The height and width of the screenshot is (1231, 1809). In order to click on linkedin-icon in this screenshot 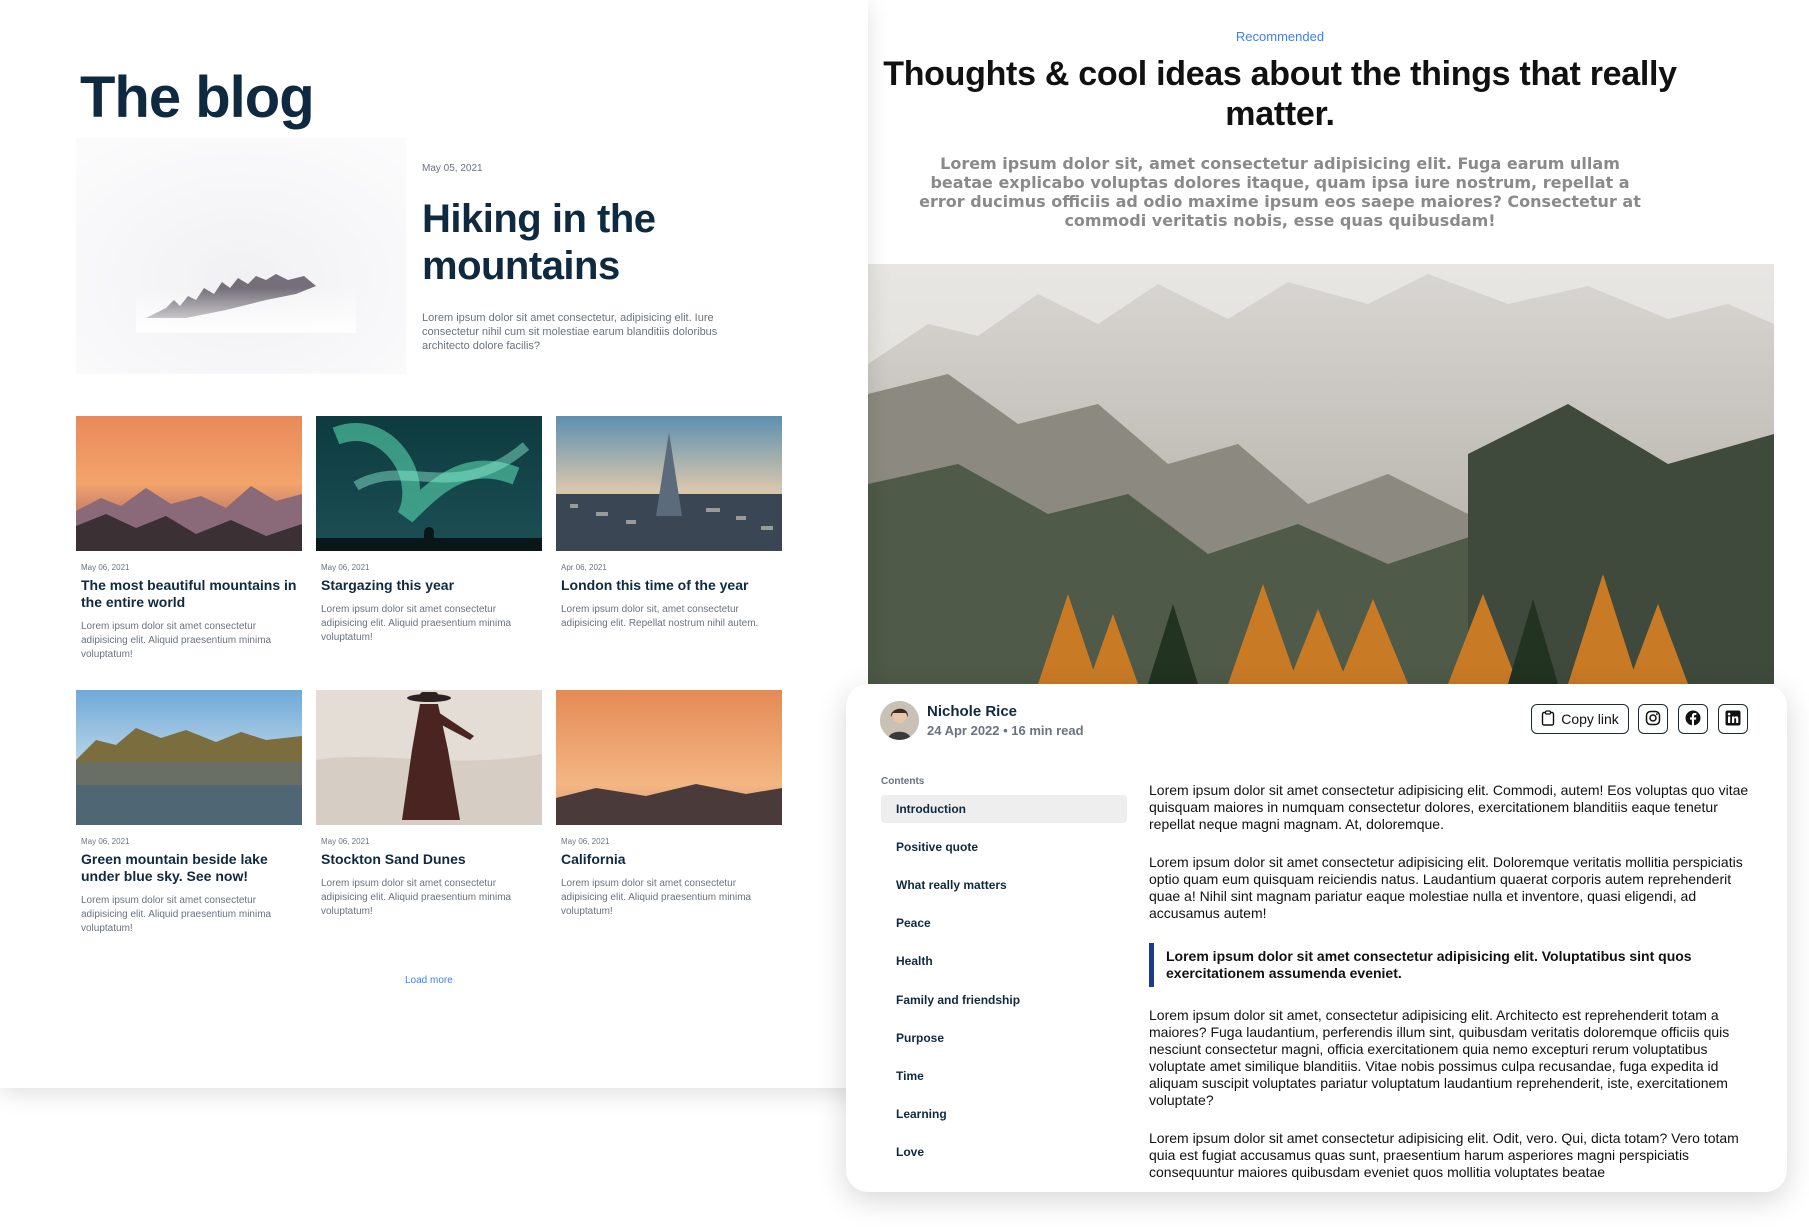, I will do `click(1733, 719)`.